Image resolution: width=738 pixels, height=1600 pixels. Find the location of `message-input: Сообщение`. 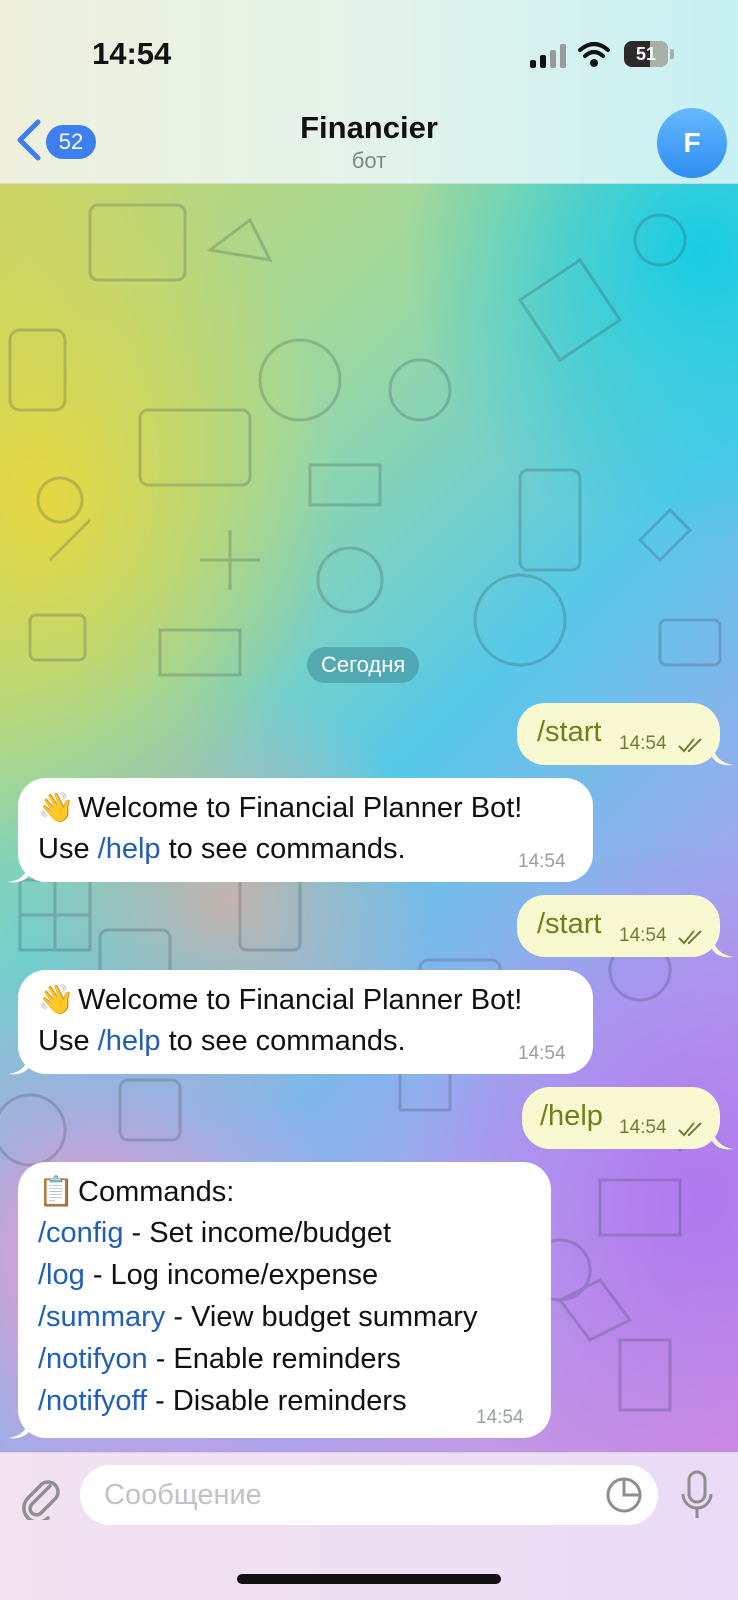

message-input: Сообщение is located at coordinates (369, 1495).